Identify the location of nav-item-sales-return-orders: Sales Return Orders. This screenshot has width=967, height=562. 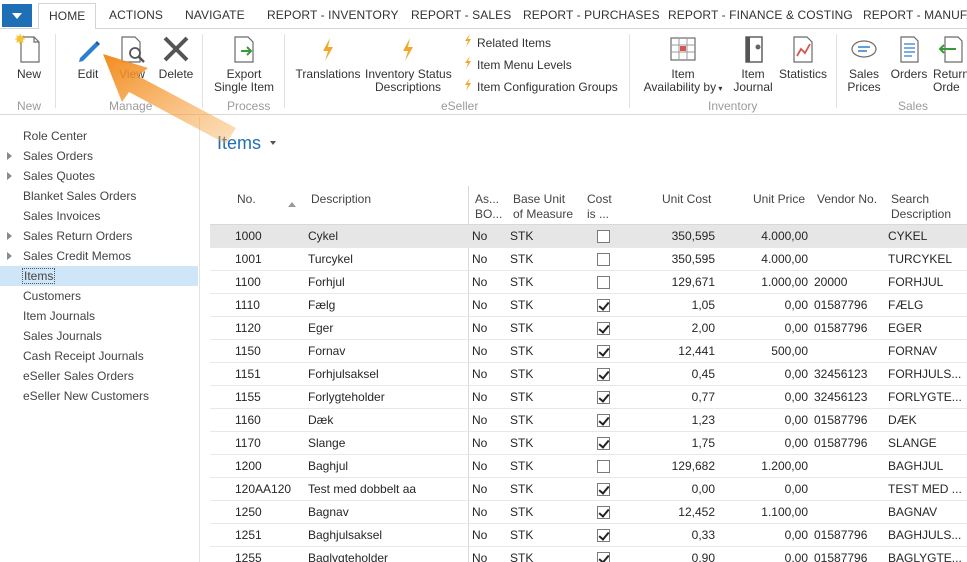
(99, 236).